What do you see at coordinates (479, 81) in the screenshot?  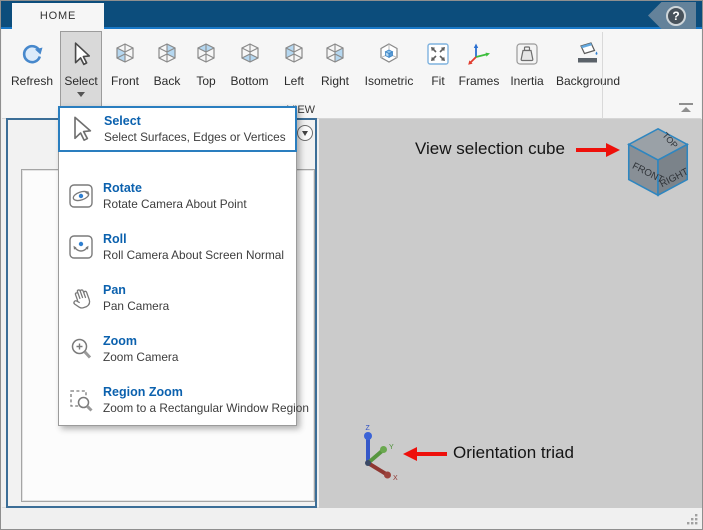 I see `frames-label: Frames` at bounding box center [479, 81].